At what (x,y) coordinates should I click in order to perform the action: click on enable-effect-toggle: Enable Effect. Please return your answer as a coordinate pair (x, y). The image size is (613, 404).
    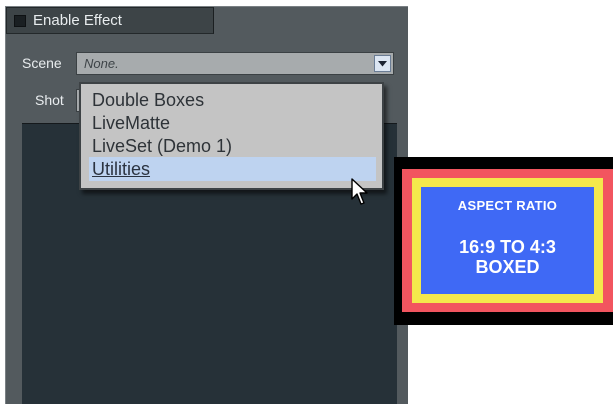
    Looking at the image, I should click on (110, 20).